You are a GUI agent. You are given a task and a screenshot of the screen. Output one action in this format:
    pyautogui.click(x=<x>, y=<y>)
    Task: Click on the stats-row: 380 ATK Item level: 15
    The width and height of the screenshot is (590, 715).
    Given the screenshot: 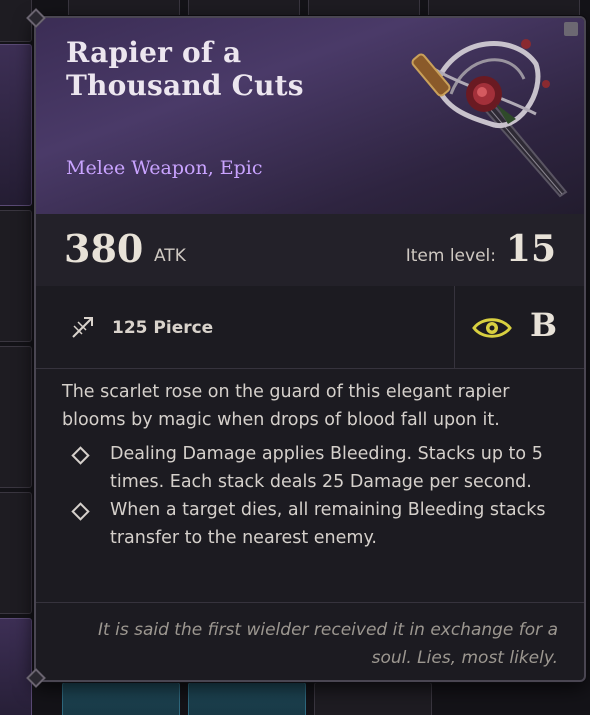 What is the action you would take?
    pyautogui.click(x=310, y=250)
    